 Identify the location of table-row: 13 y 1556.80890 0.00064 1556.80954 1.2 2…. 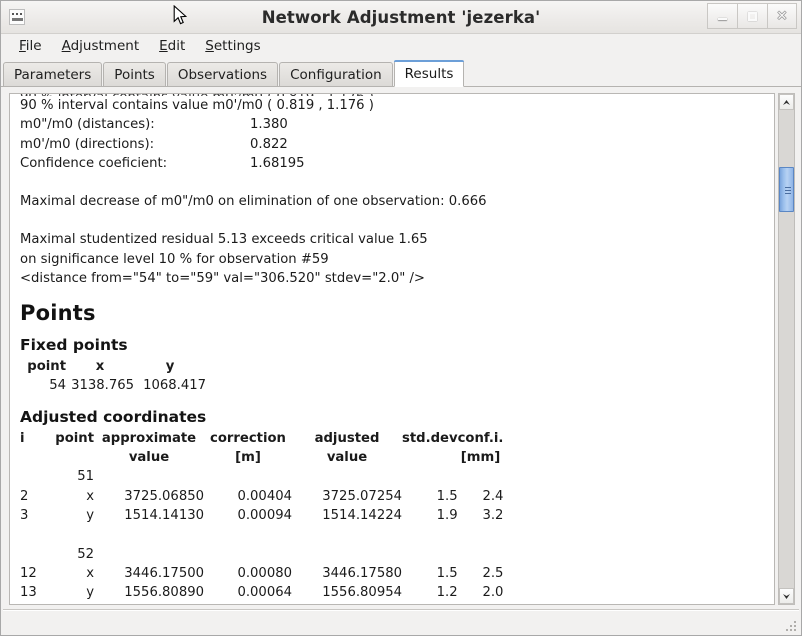
(261, 592).